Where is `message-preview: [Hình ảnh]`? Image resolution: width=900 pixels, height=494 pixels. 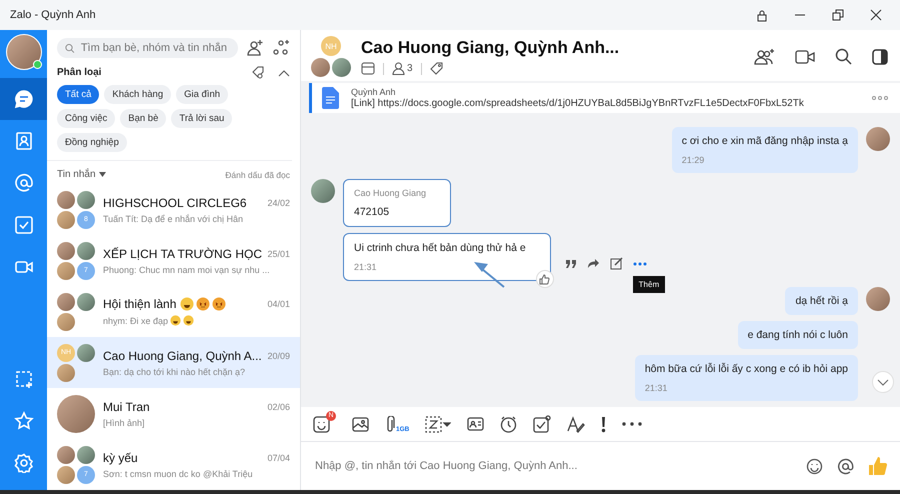
message-preview: [Hình ảnh] is located at coordinates (124, 423).